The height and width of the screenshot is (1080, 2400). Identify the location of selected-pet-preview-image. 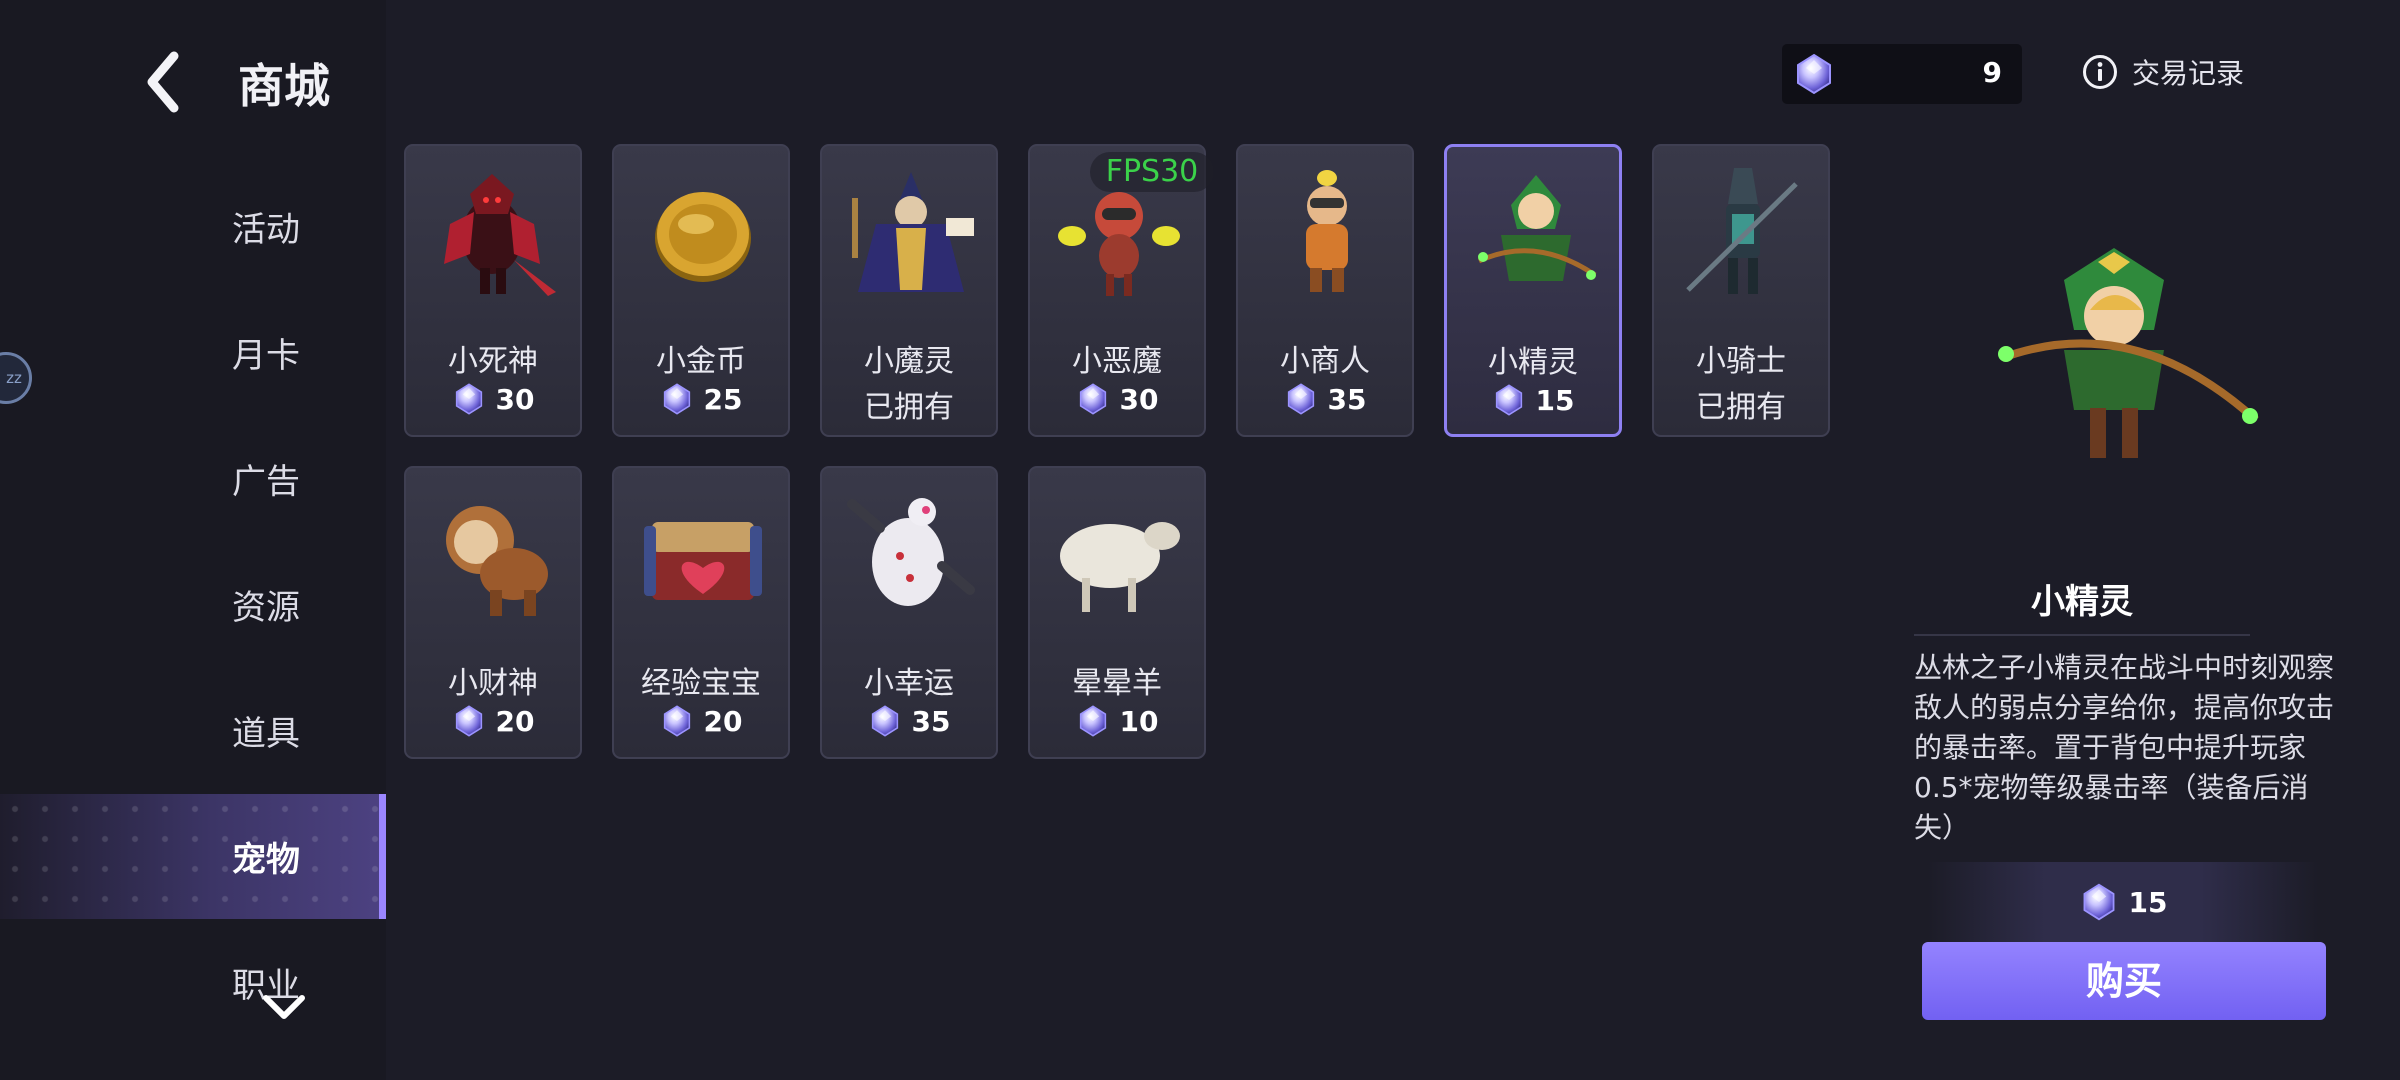
(2128, 353).